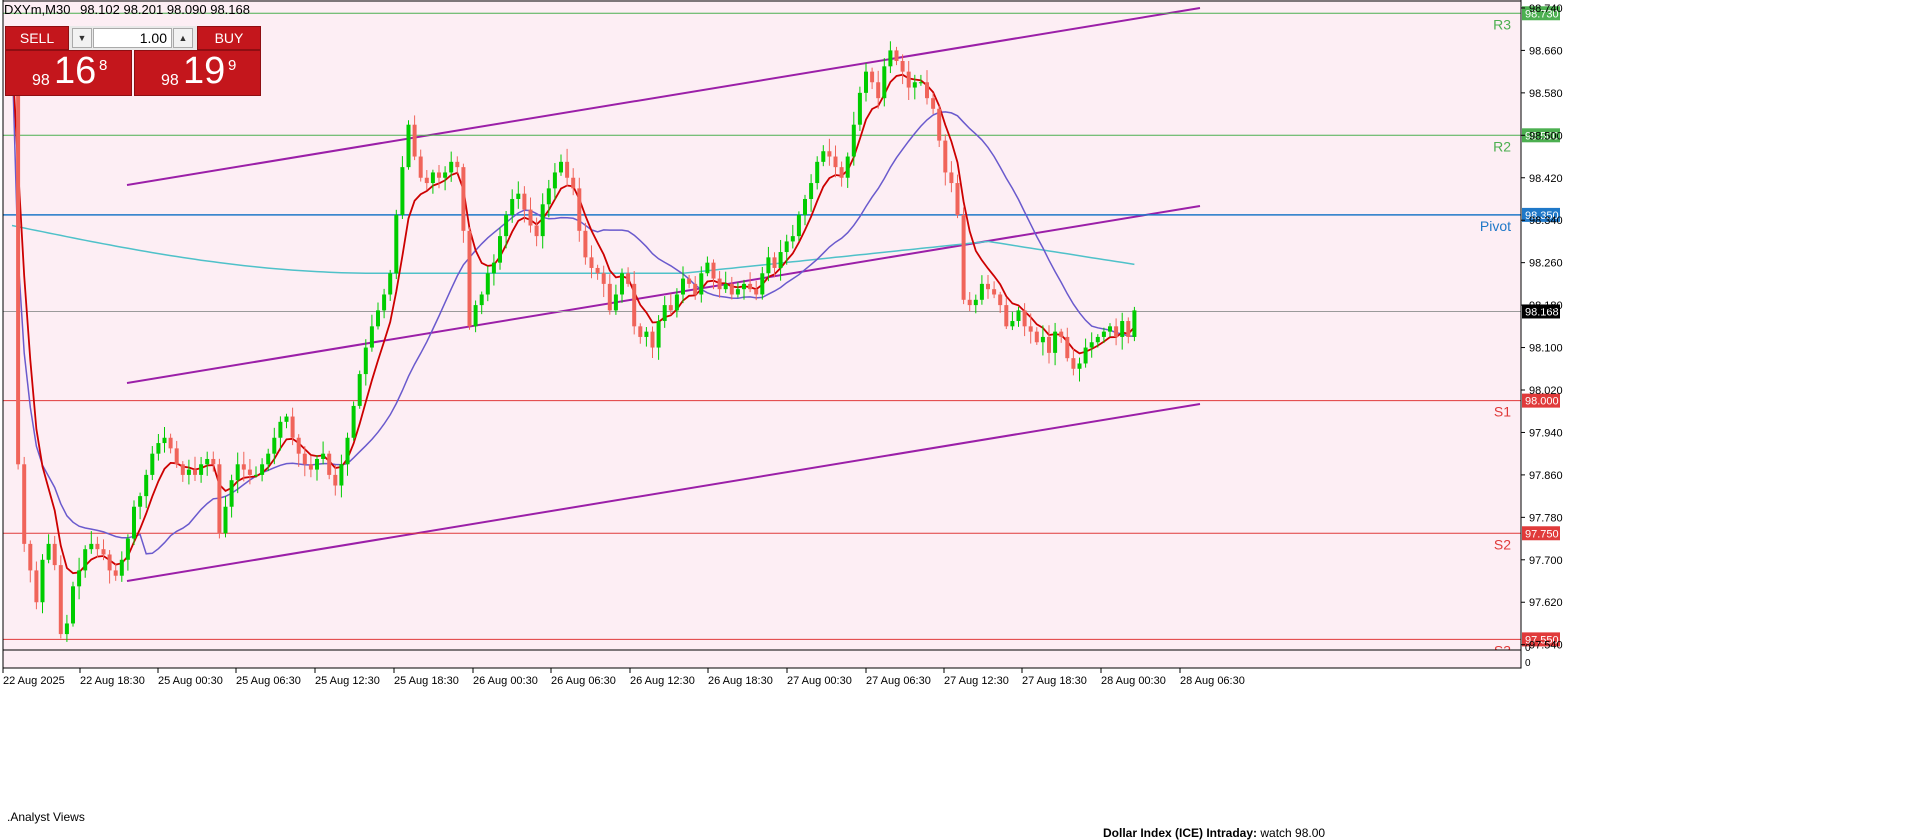 The width and height of the screenshot is (1916, 840). I want to click on y-tick-label: 98.020, so click(1546, 391).